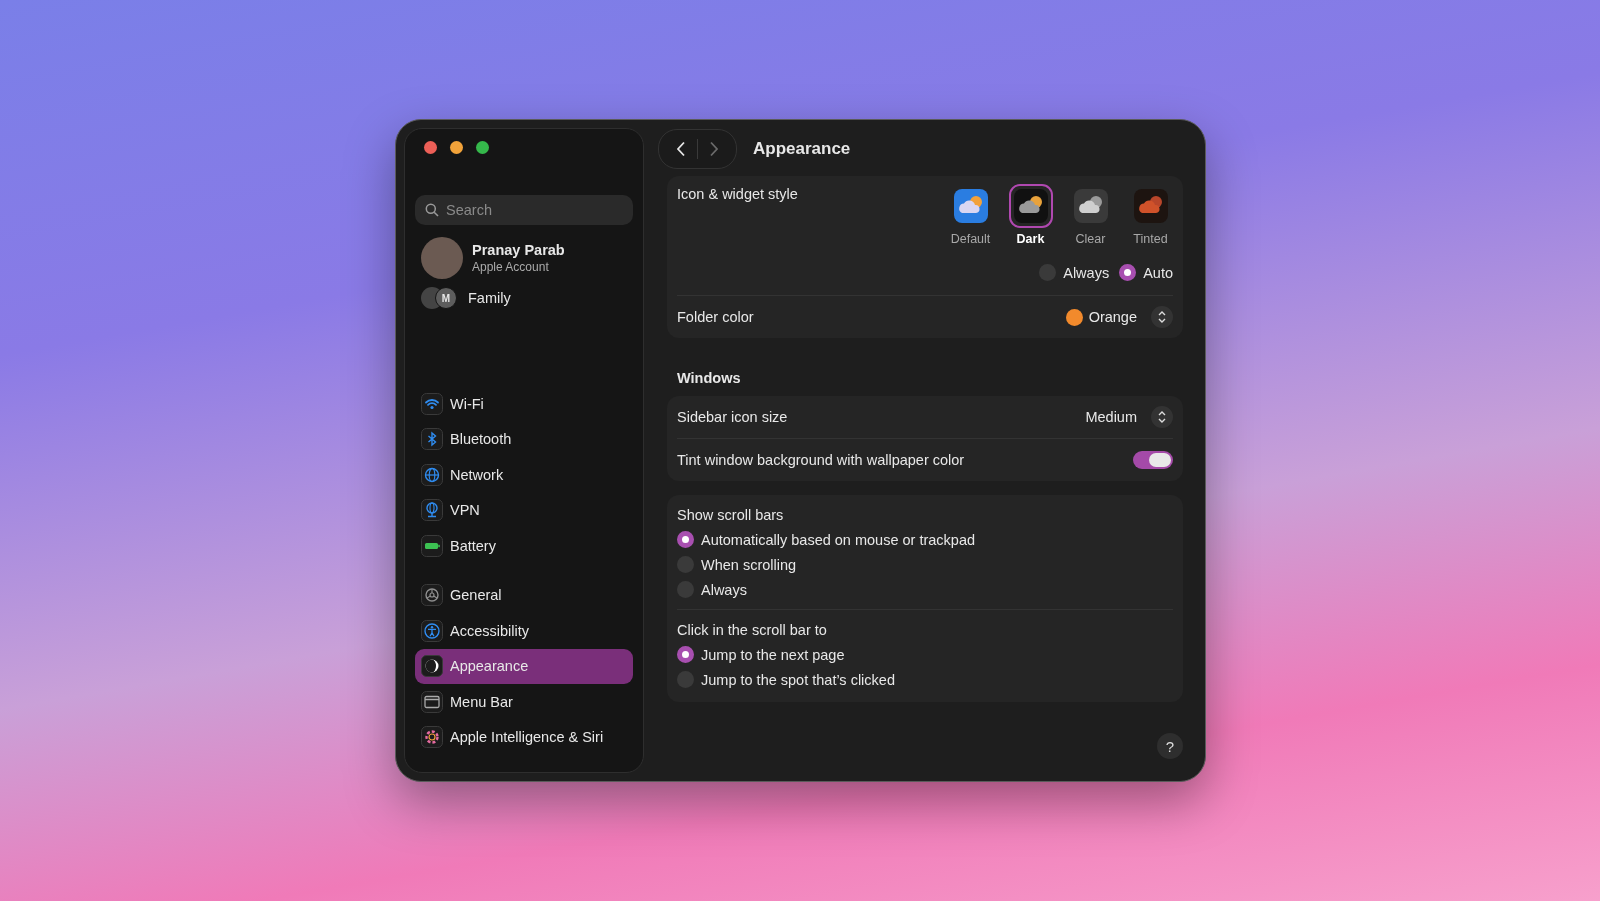 Image resolution: width=1600 pixels, height=901 pixels. I want to click on sidebar-item: General, so click(524, 595).